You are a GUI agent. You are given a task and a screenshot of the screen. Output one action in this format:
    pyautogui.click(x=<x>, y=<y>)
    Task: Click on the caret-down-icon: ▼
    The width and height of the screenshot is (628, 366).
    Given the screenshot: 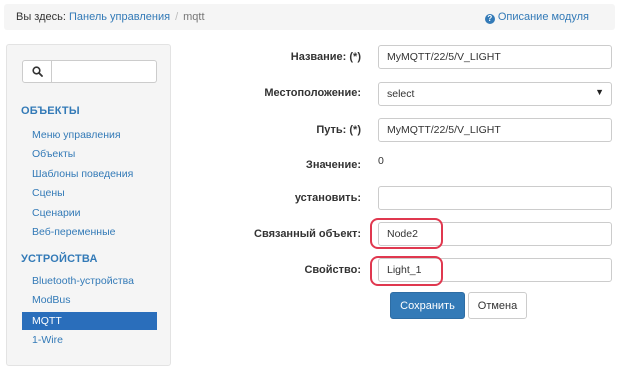 What is the action you would take?
    pyautogui.click(x=599, y=92)
    